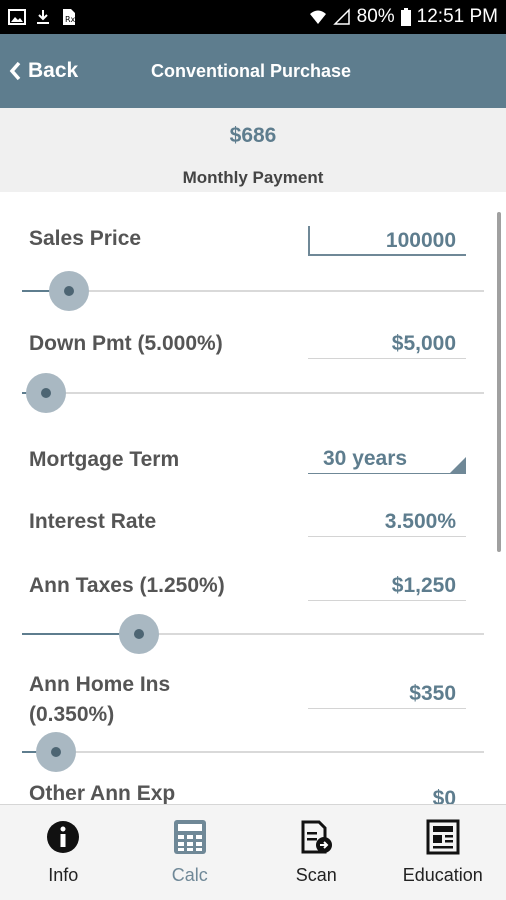 The height and width of the screenshot is (900, 506). Describe the element at coordinates (387, 241) in the screenshot. I see `sales-price-input: 100000` at that location.